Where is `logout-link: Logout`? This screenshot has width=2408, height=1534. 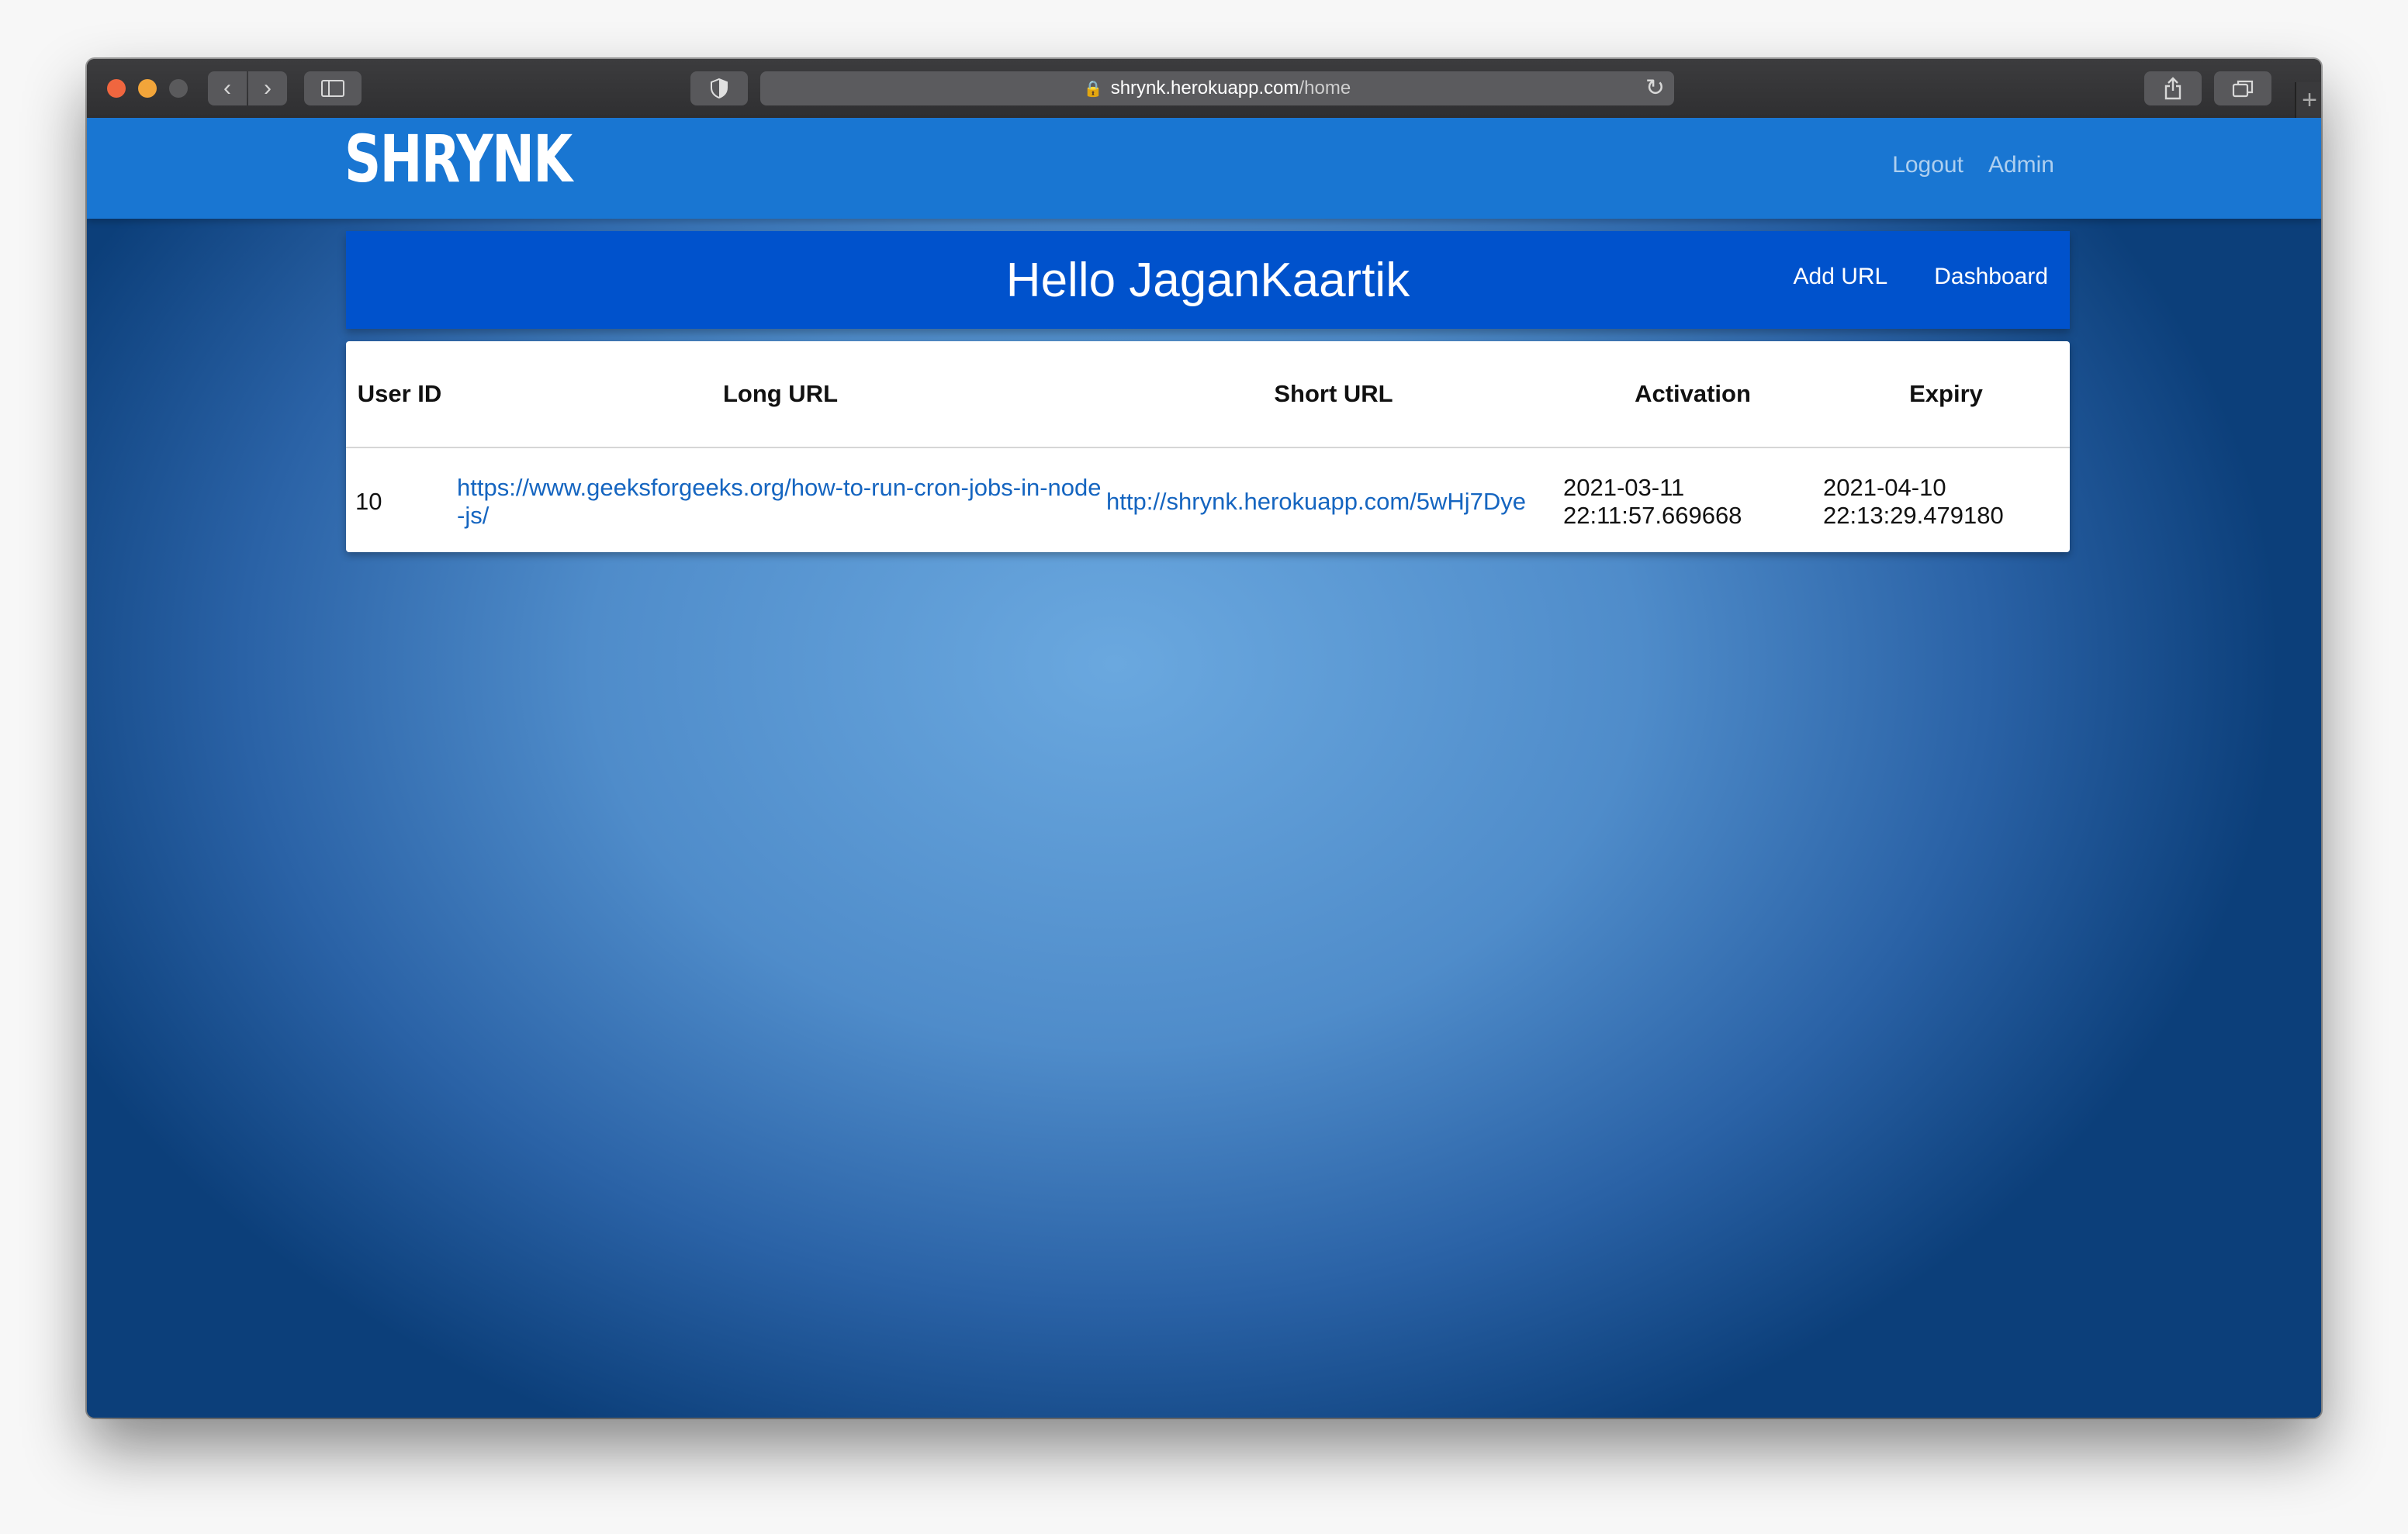
logout-link: Logout is located at coordinates (1927, 165).